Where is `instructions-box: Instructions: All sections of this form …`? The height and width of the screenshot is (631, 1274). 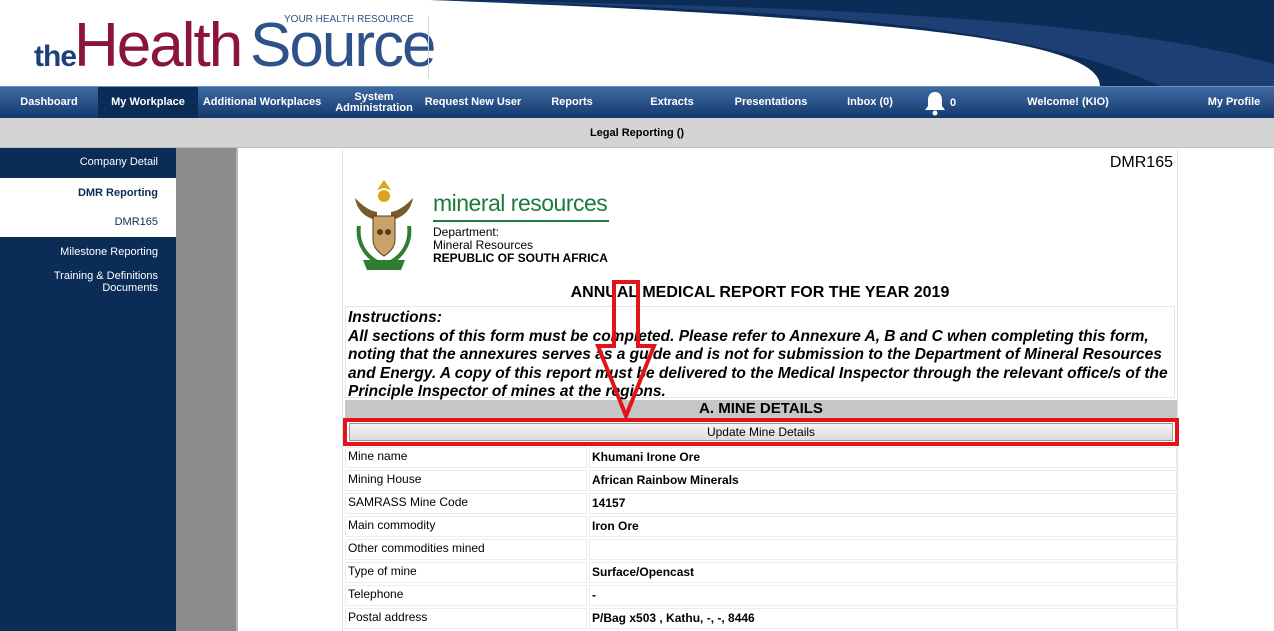
instructions-box: Instructions: All sections of this form … is located at coordinates (760, 353).